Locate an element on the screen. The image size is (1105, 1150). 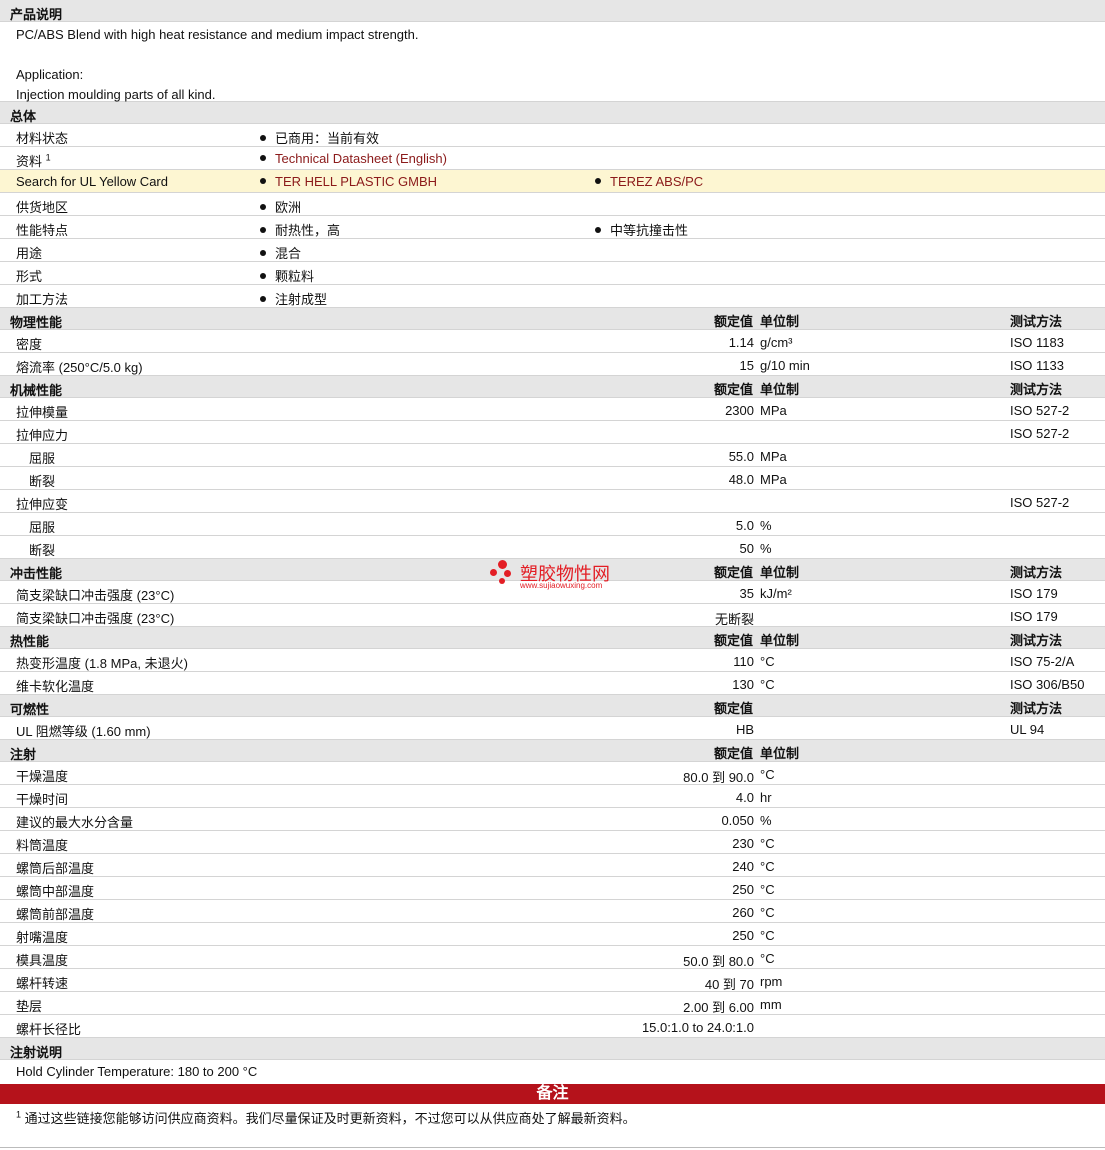
property-row: 熔流率 (250°C/5.0 kg) 15 g/10 min ISO 1133 is located at coordinates (552, 364).